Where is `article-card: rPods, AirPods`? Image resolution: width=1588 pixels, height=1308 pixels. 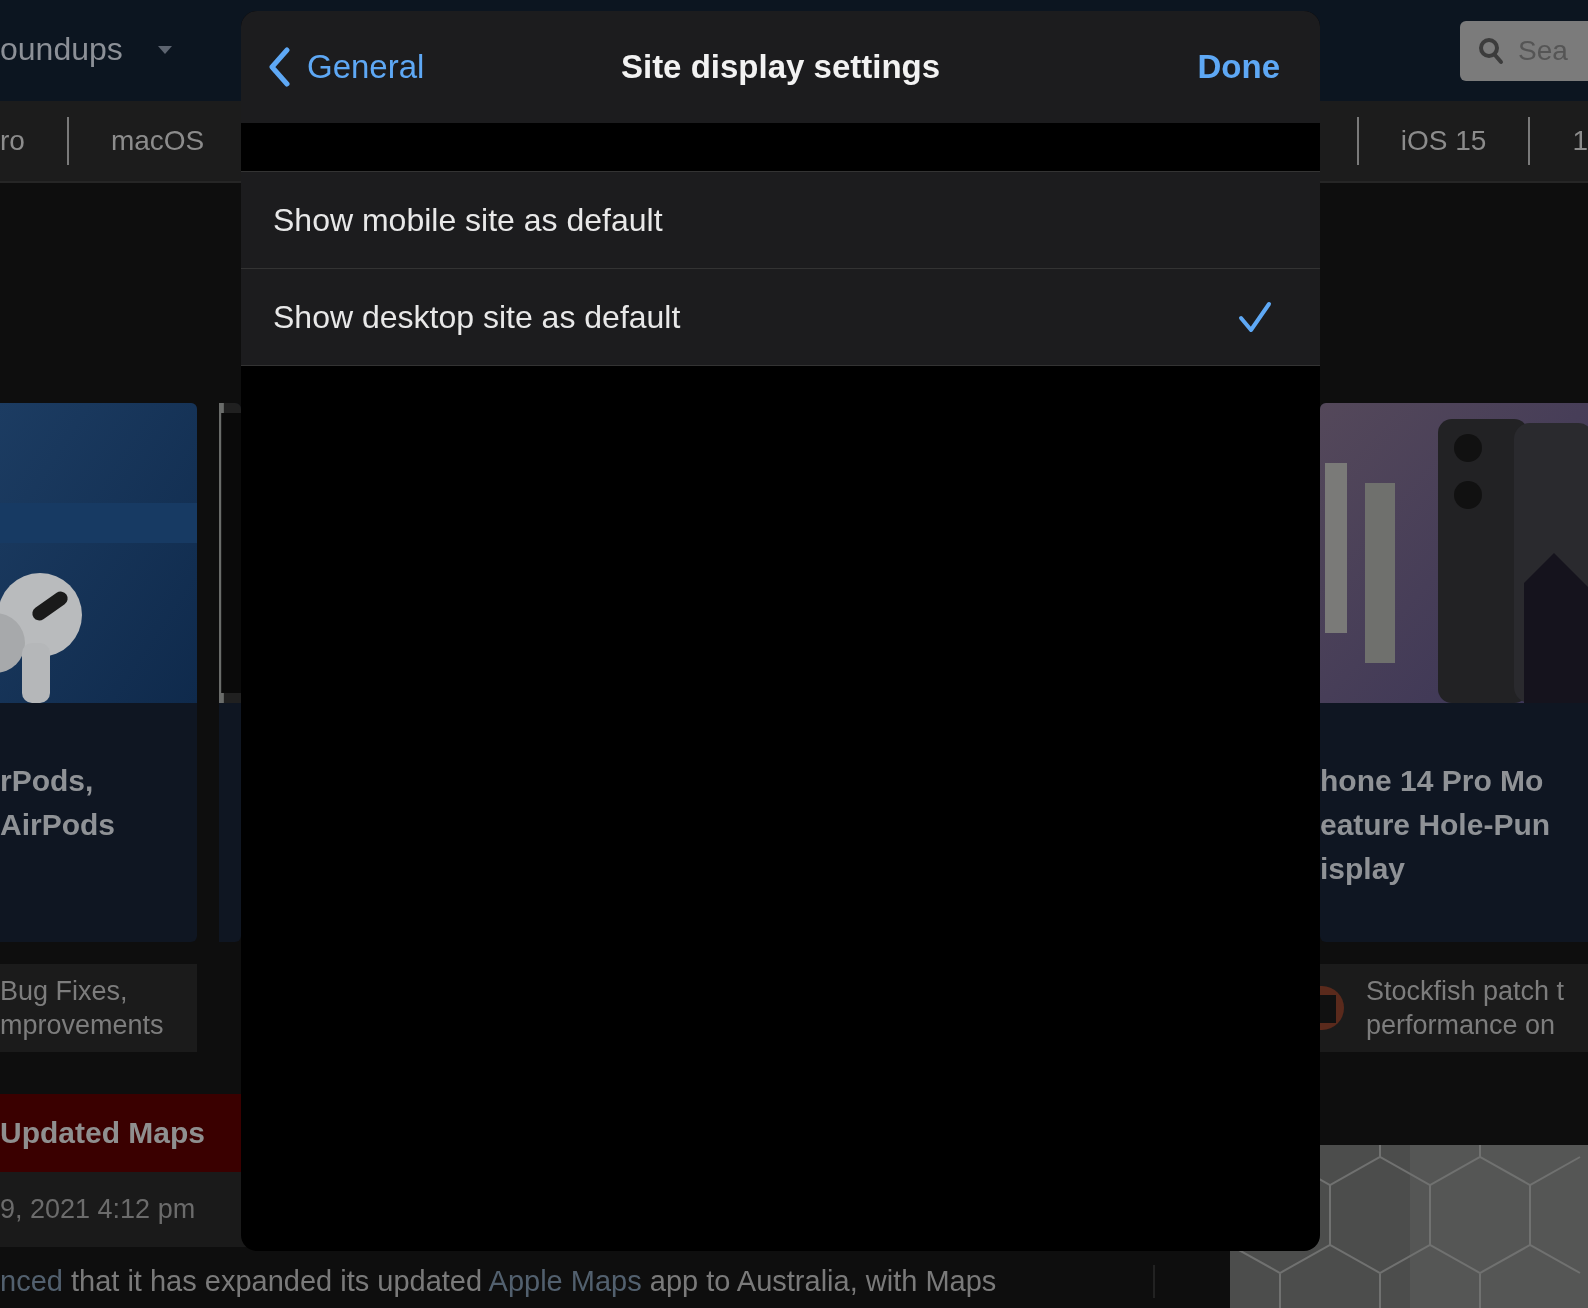 article-card: rPods, AirPods is located at coordinates (98, 672).